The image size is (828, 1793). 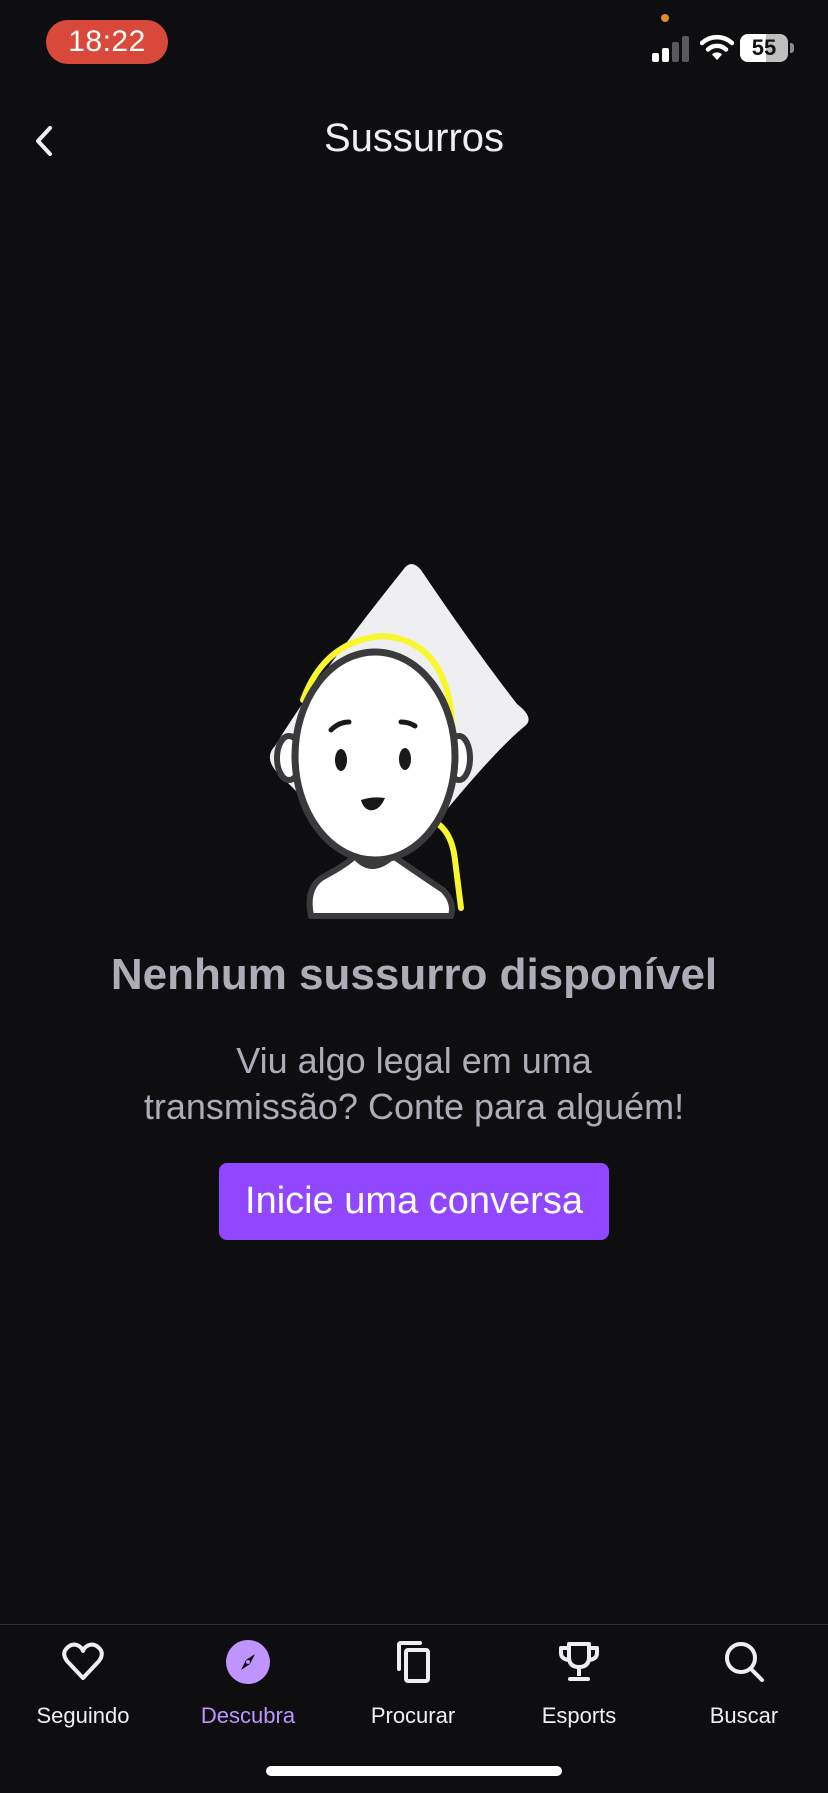 What do you see at coordinates (414, 1060) in the screenshot?
I see `empty-state-description-line-1: Viu algo legal em uma` at bounding box center [414, 1060].